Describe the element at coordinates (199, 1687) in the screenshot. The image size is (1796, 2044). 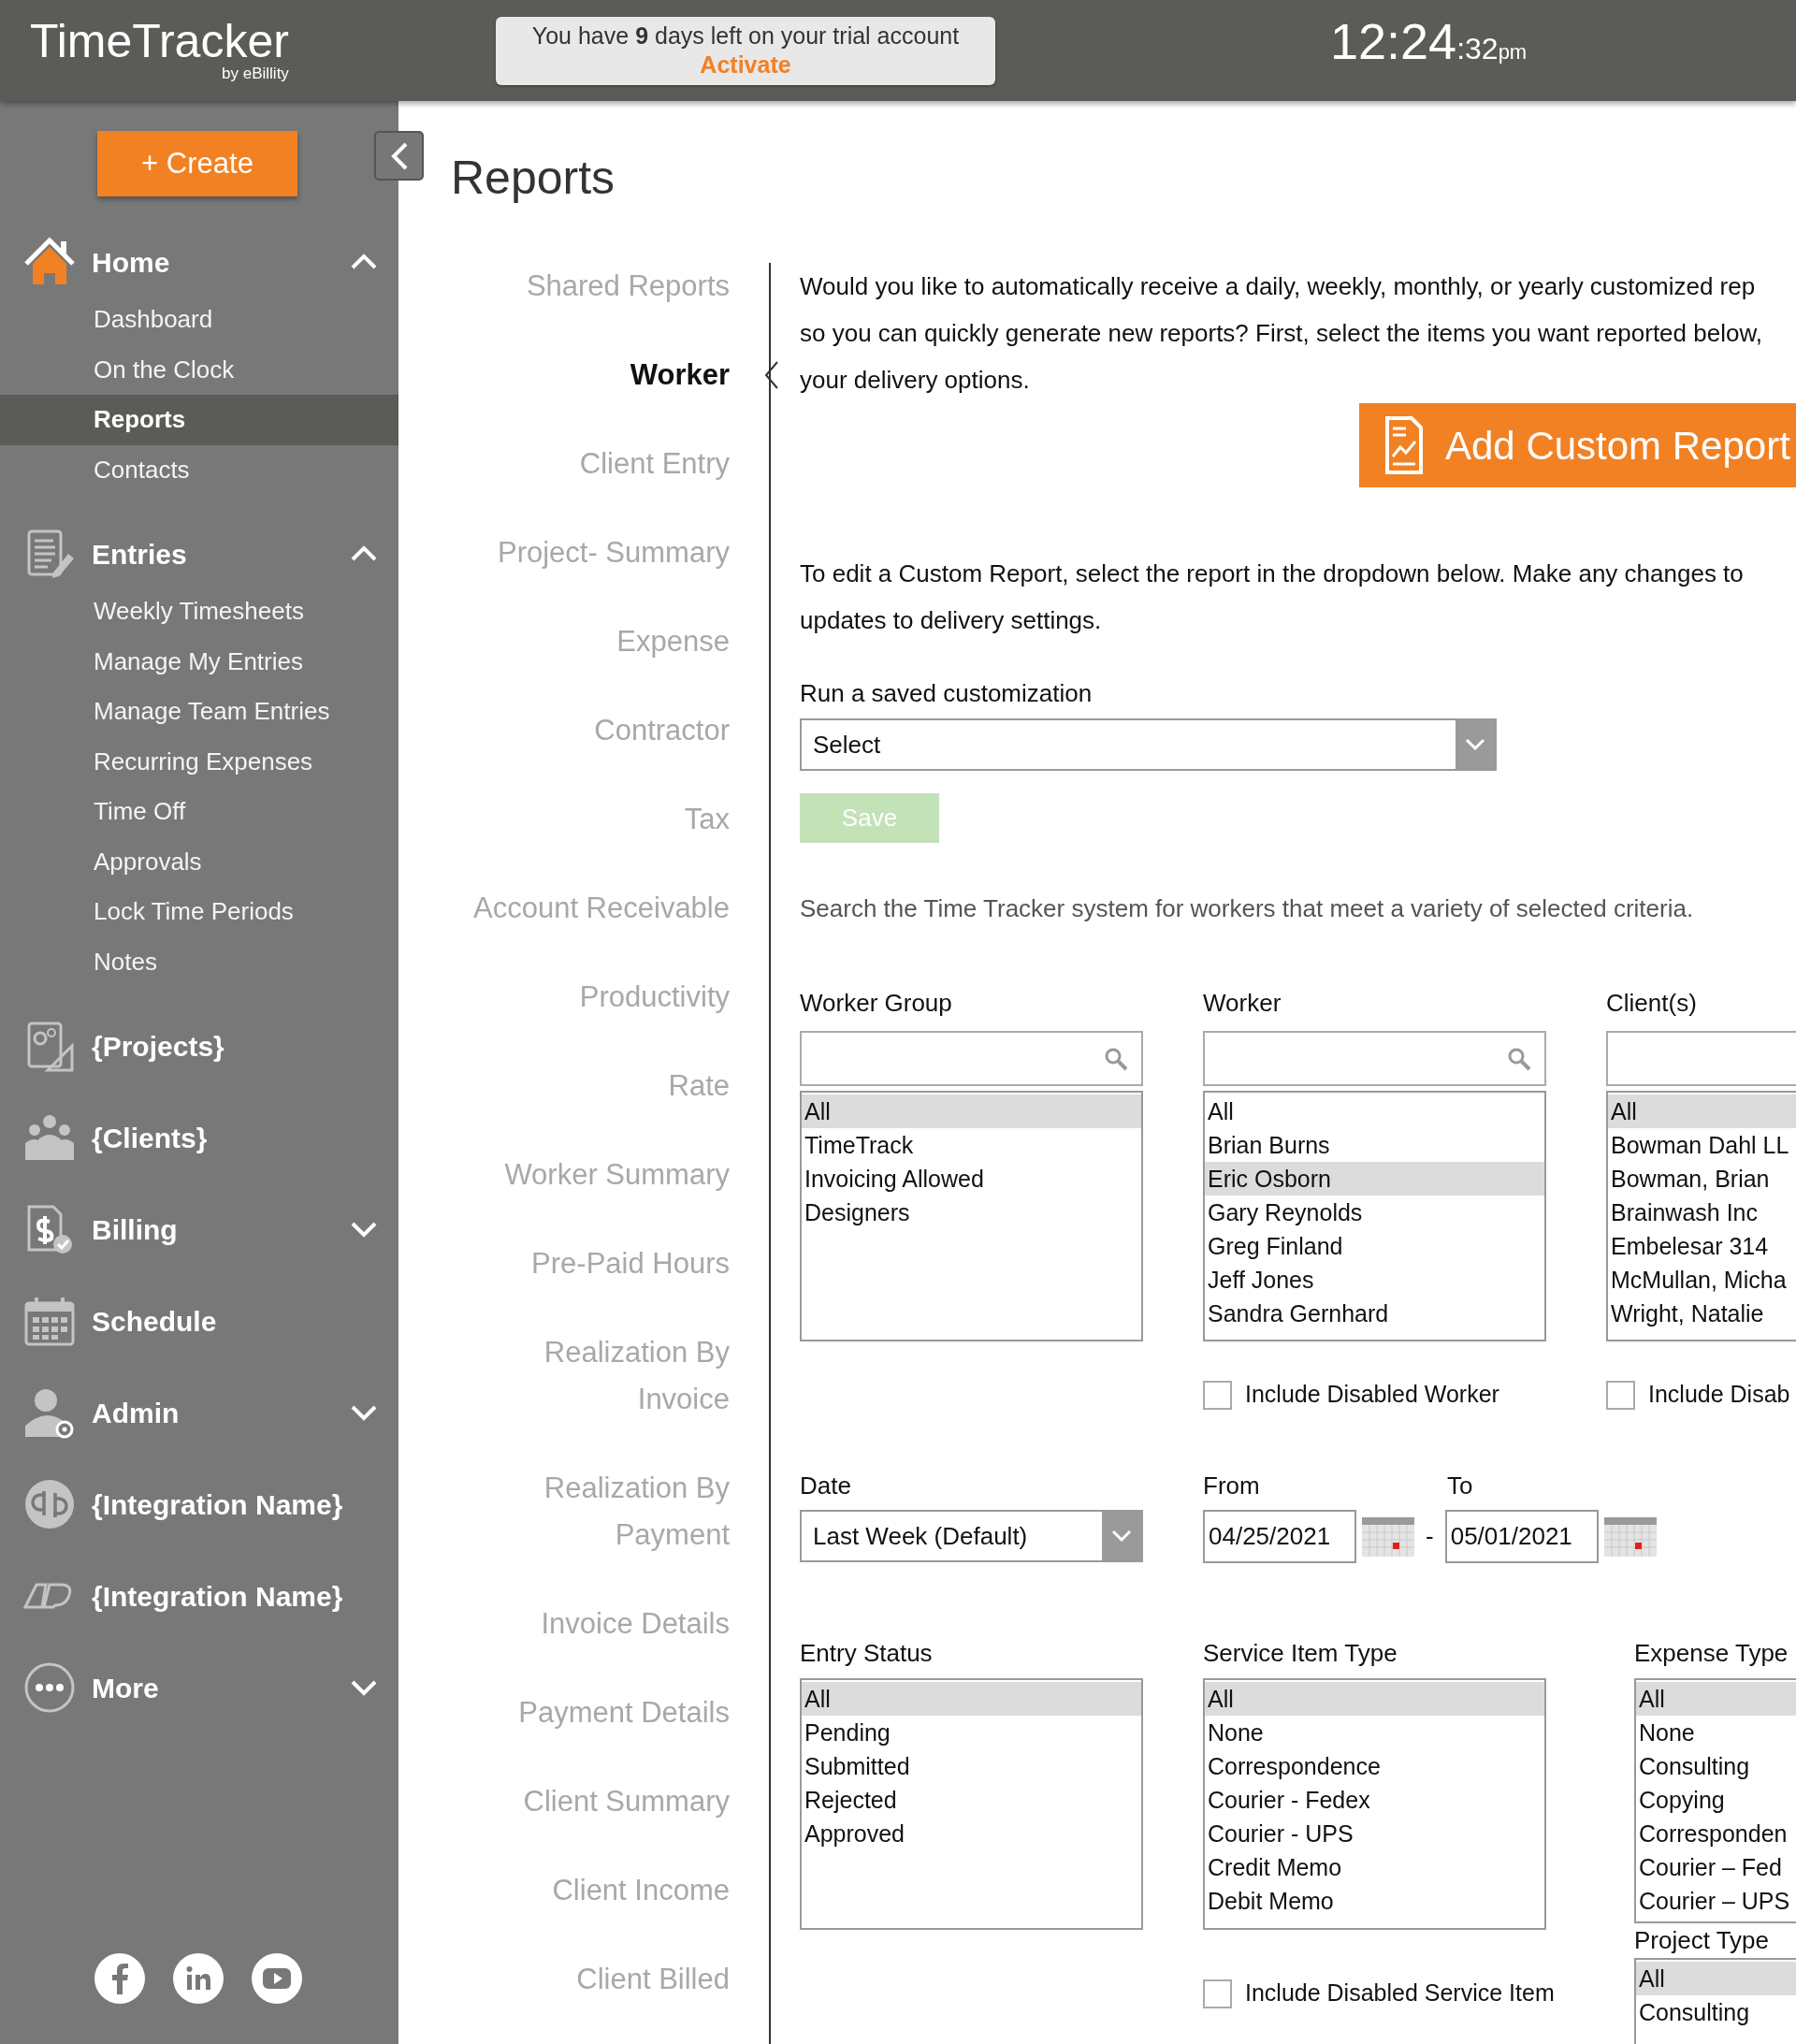
I see `sidebar-section: More` at that location.